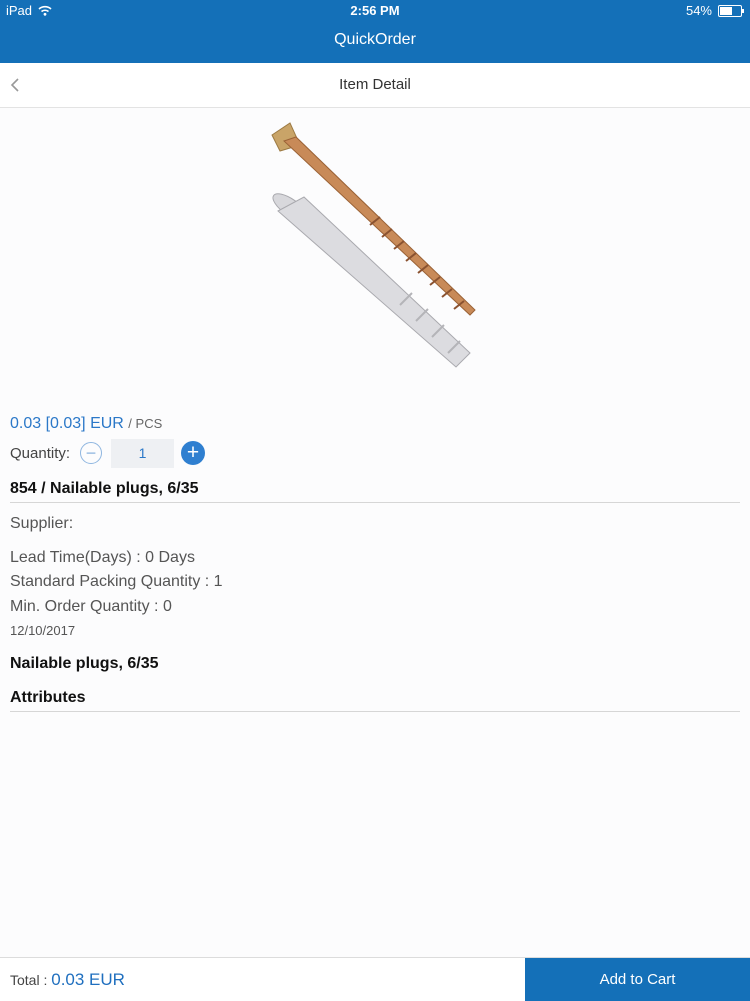 The height and width of the screenshot is (1001, 750). I want to click on footer-bar: Total : 0.03 EUR Add to Cart, so click(375, 979).